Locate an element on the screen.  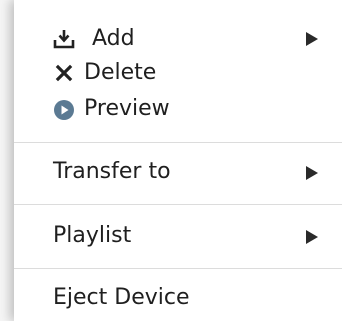
menu-item-delete: Delete is located at coordinates (178, 74).